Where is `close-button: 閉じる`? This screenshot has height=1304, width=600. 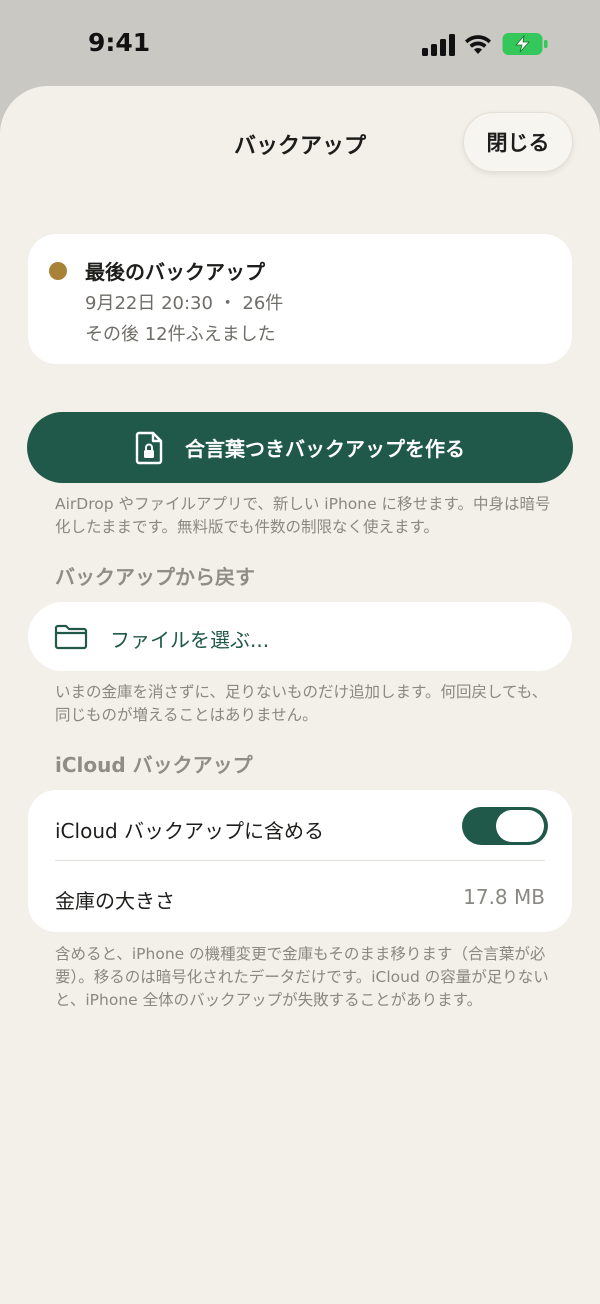 close-button: 閉じる is located at coordinates (518, 142).